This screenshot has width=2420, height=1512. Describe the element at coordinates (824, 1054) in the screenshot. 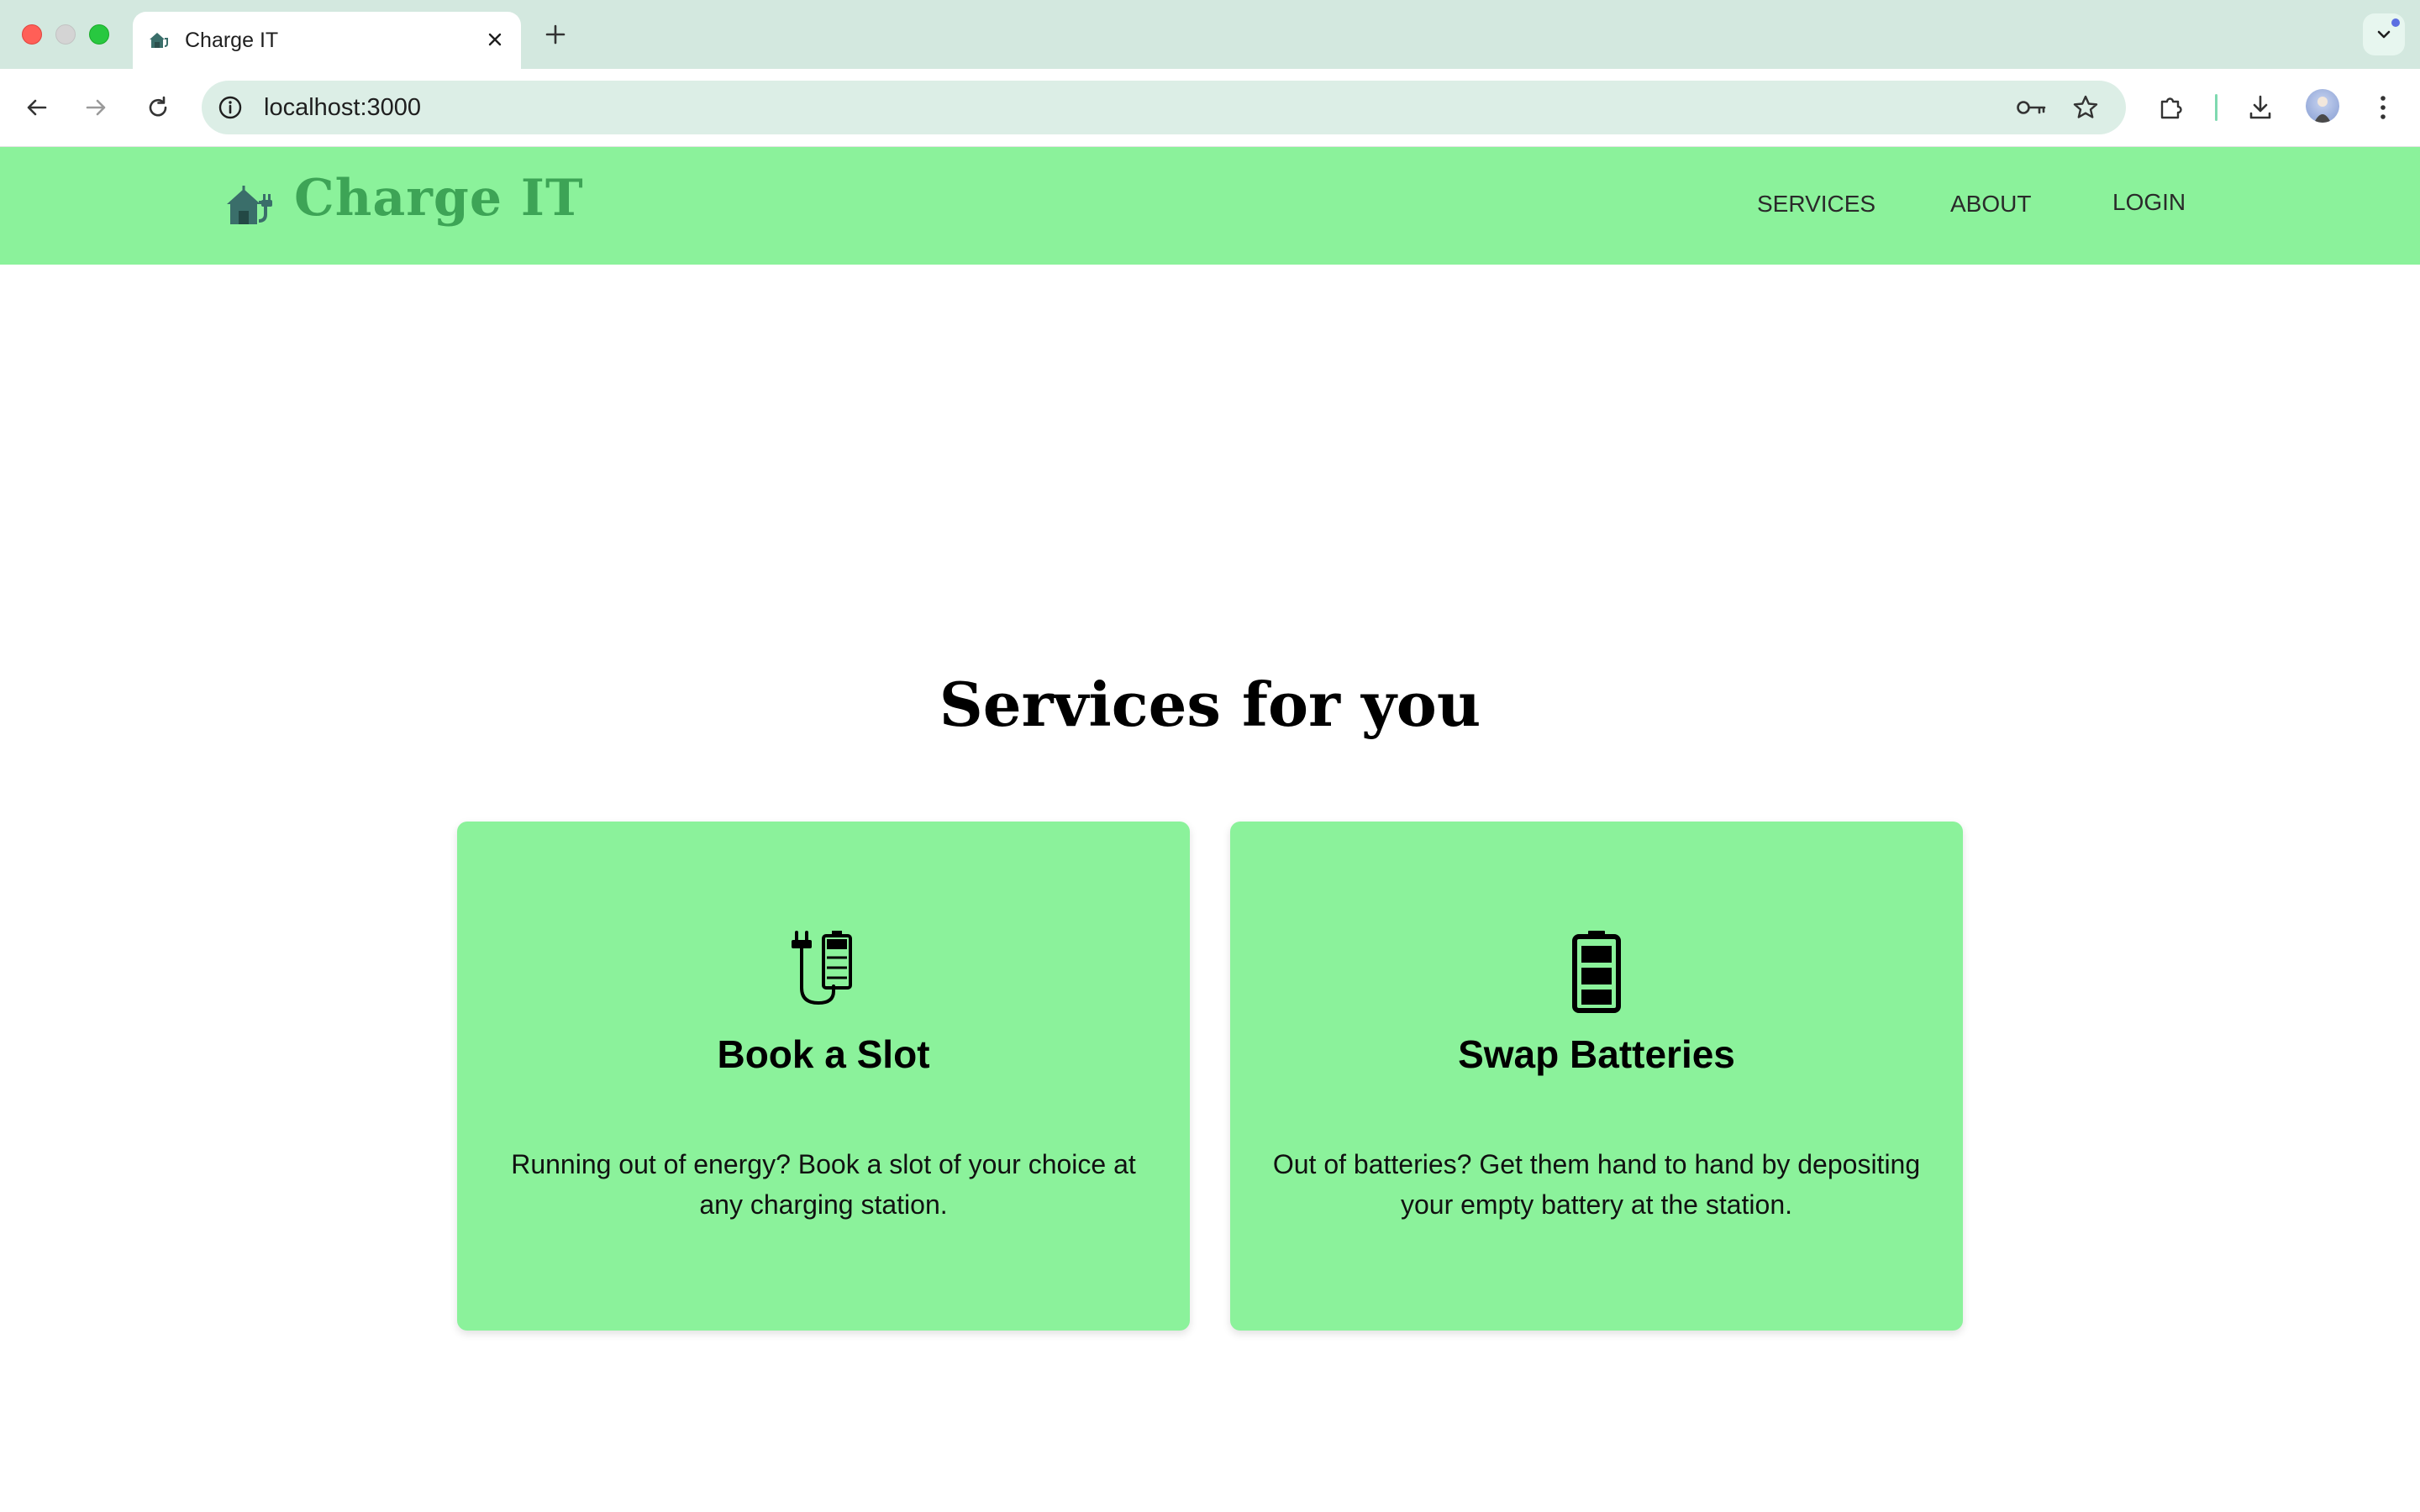

I see `card-title: Book a Slot` at that location.